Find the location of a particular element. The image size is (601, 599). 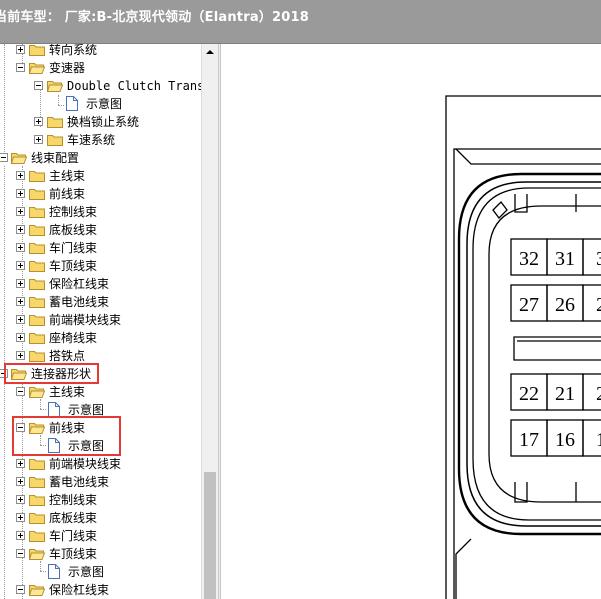

tree-item: Double Clutch Transmission is located at coordinates (100, 86).